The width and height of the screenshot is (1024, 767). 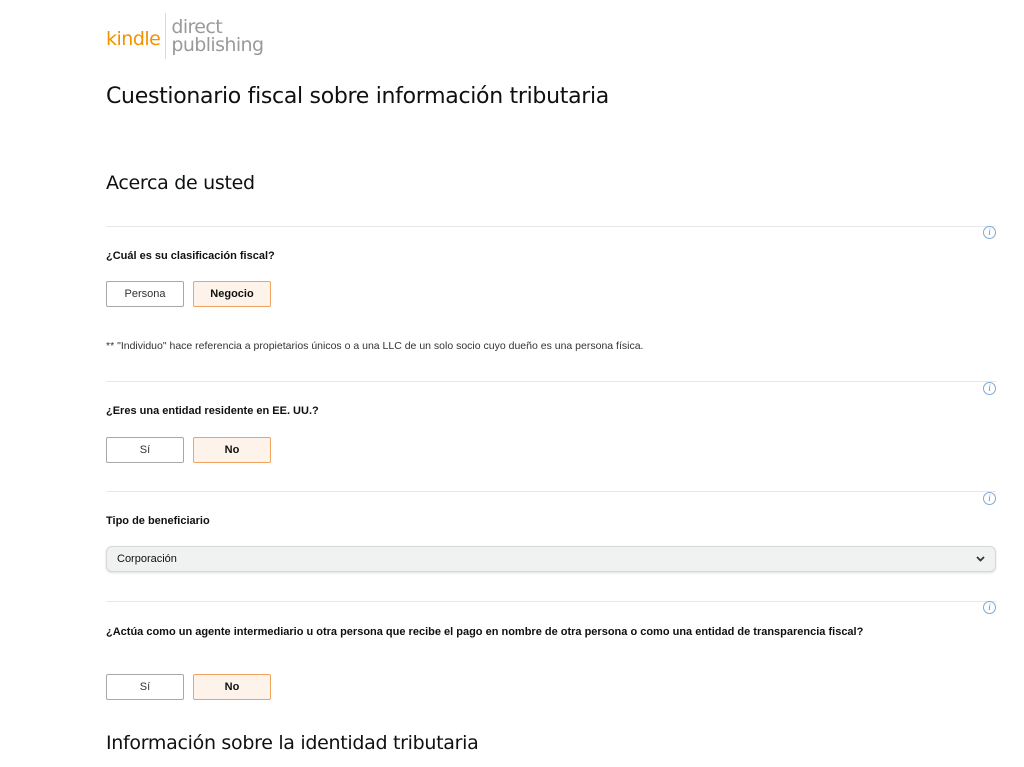 I want to click on classification-toggle: Persona Negocio, so click(x=188, y=294).